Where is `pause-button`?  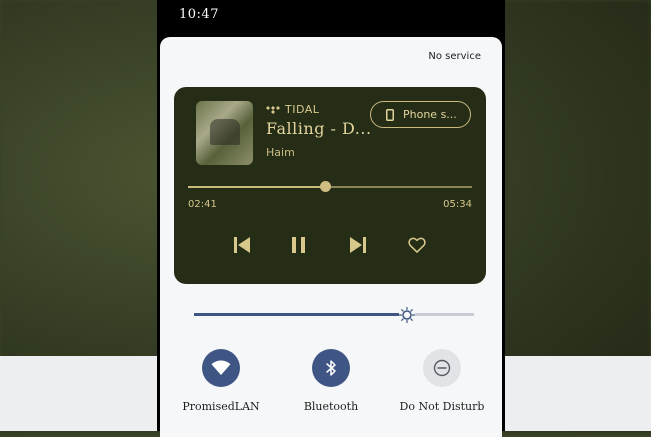 pause-button is located at coordinates (299, 245).